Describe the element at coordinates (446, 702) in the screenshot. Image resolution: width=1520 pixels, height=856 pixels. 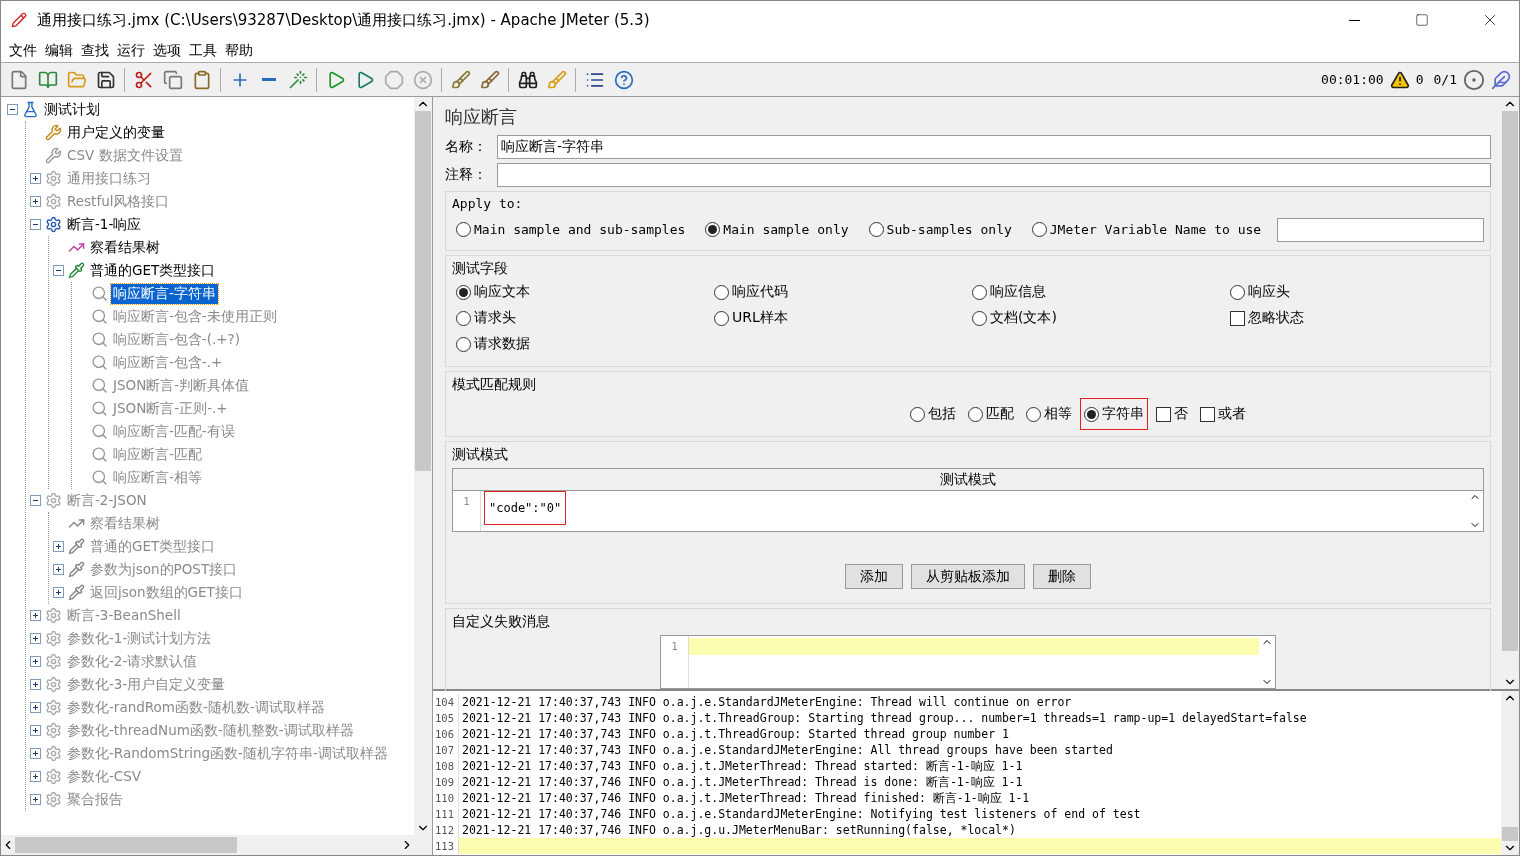
I see `line-number: 104` at that location.